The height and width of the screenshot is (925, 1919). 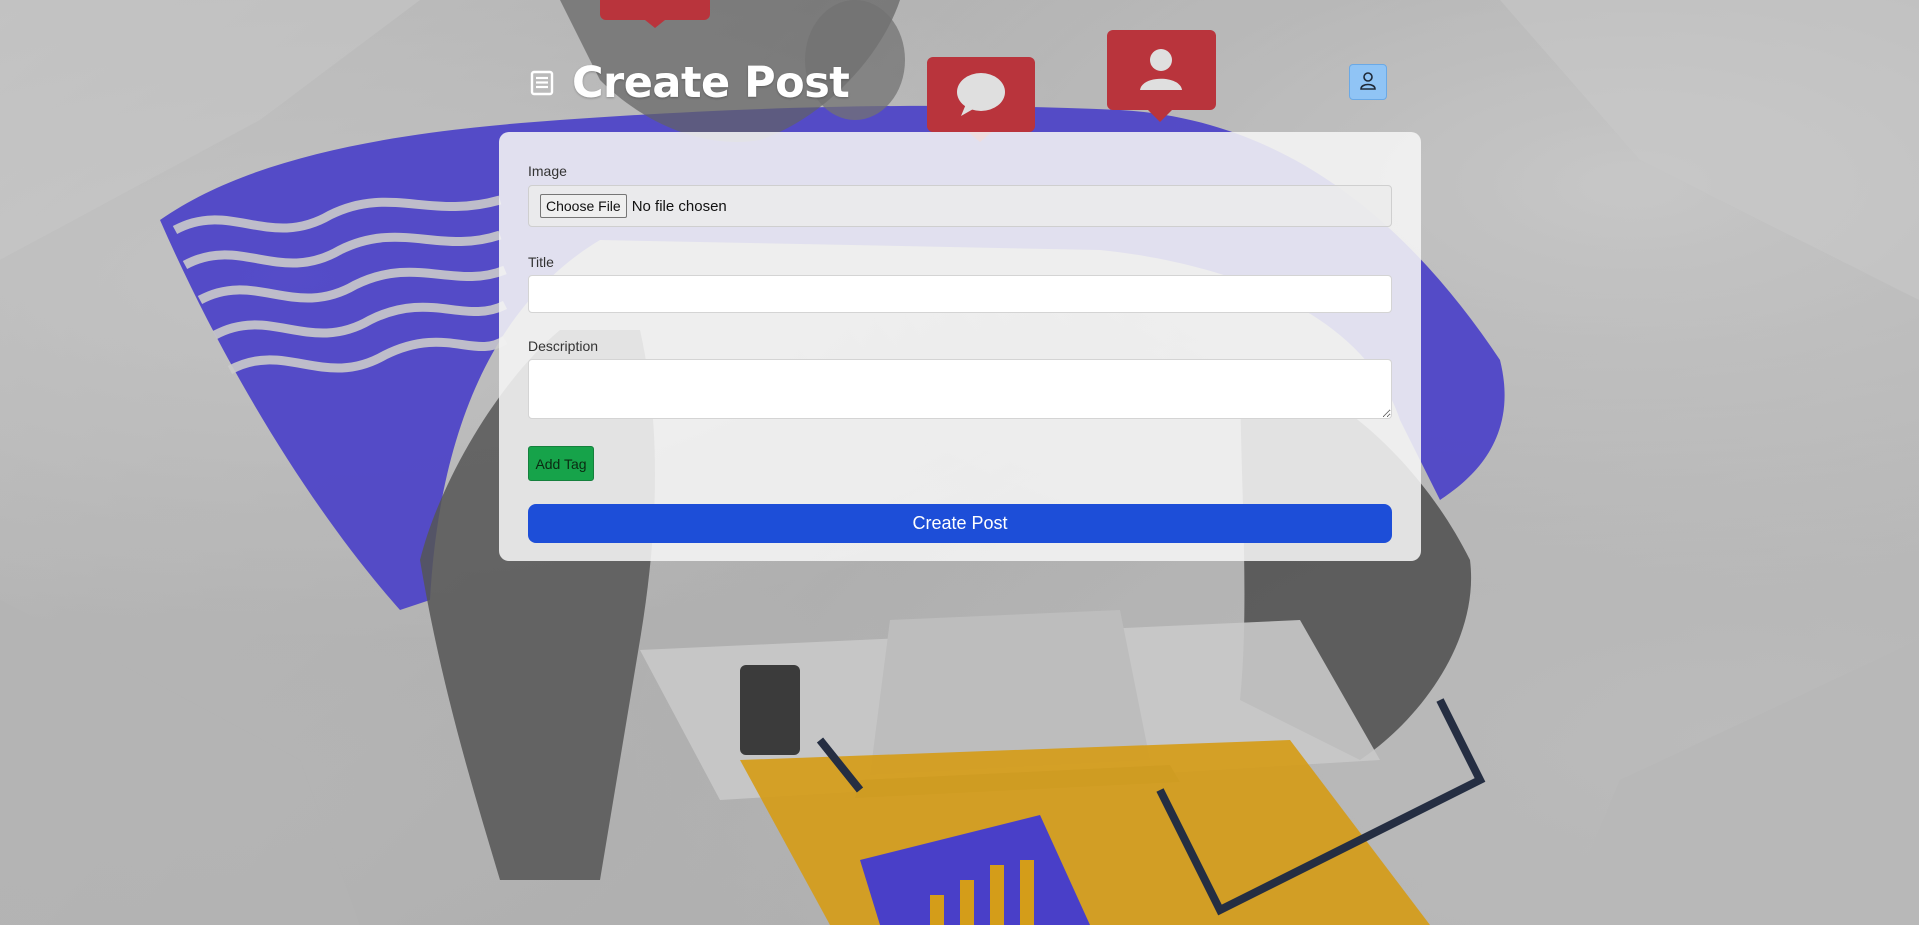 I want to click on image-label: Image, so click(x=547, y=171).